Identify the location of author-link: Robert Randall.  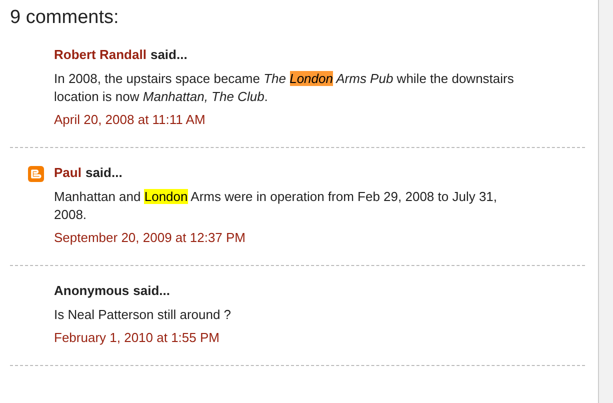
(100, 55).